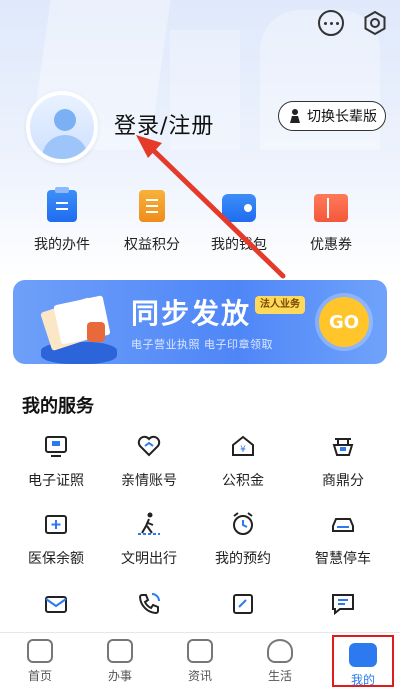 The image size is (400, 687). What do you see at coordinates (343, 559) in the screenshot?
I see `service-label: 智慧停车` at bounding box center [343, 559].